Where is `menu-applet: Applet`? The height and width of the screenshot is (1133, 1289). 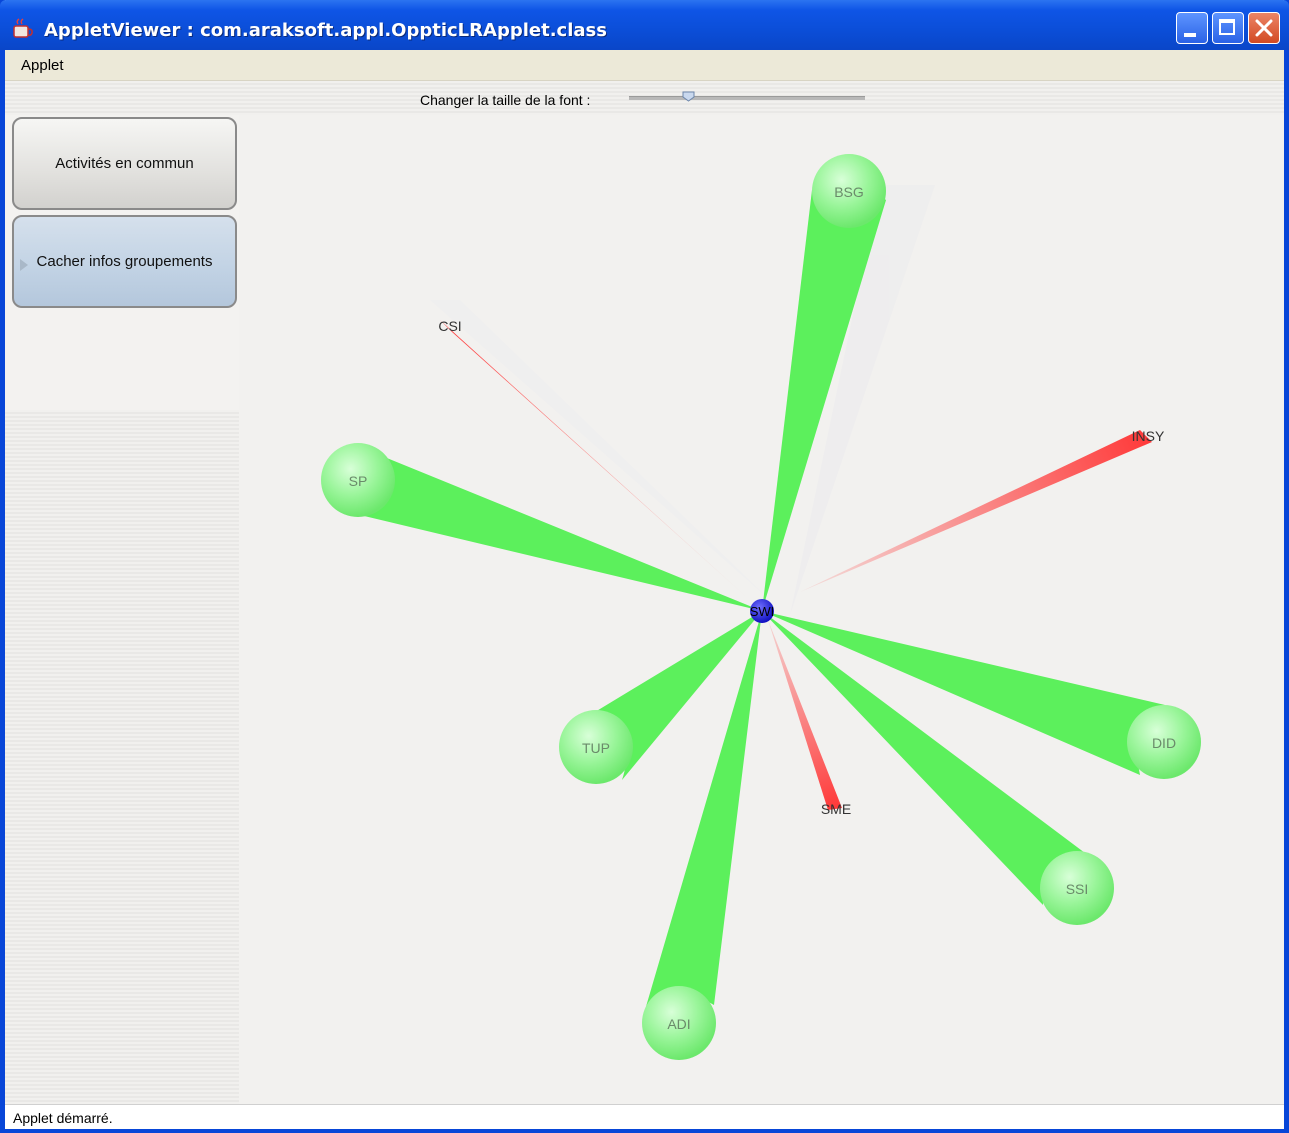
menu-applet: Applet is located at coordinates (42, 65).